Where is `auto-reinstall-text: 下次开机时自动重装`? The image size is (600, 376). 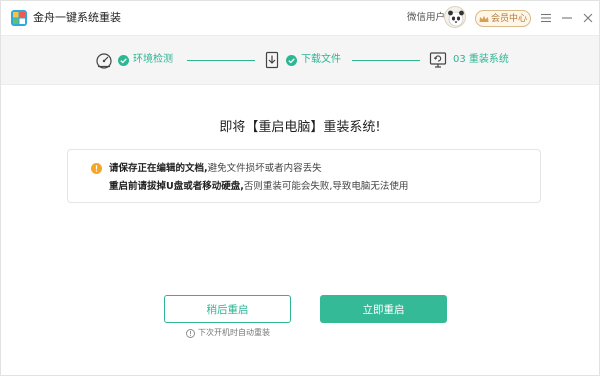 auto-reinstall-text: 下次开机时自动重装 is located at coordinates (234, 332).